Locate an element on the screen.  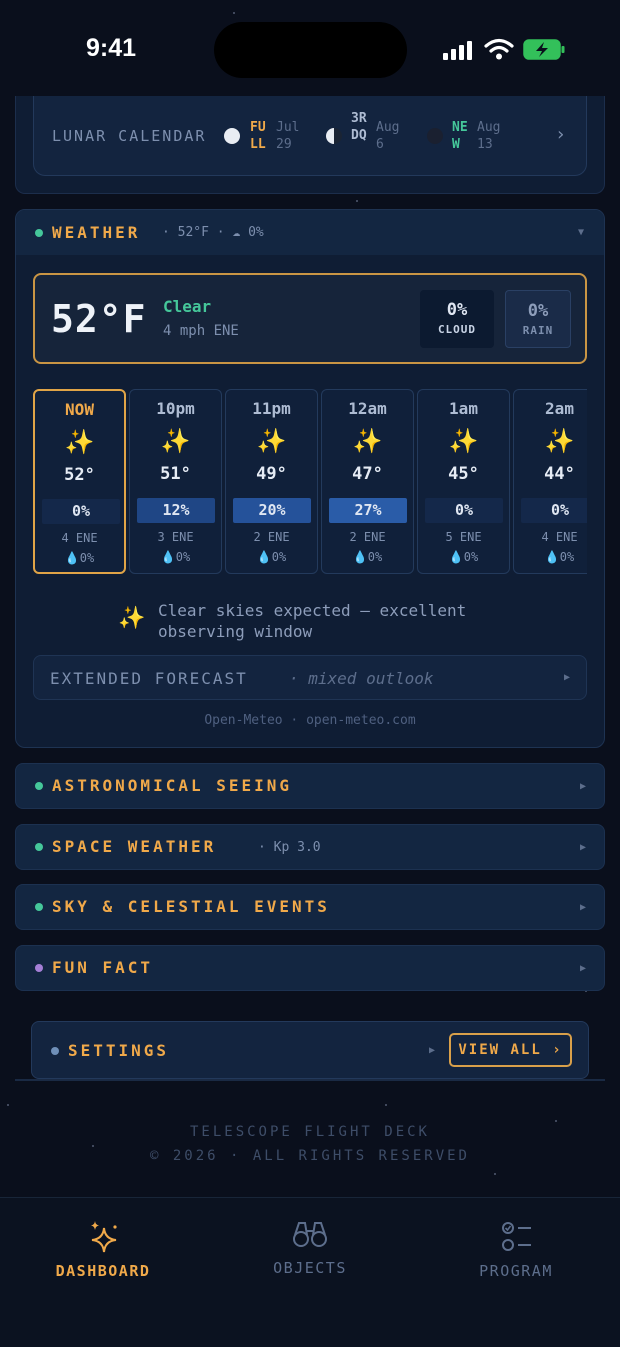
hour-label: 2am is located at coordinates (559, 408).